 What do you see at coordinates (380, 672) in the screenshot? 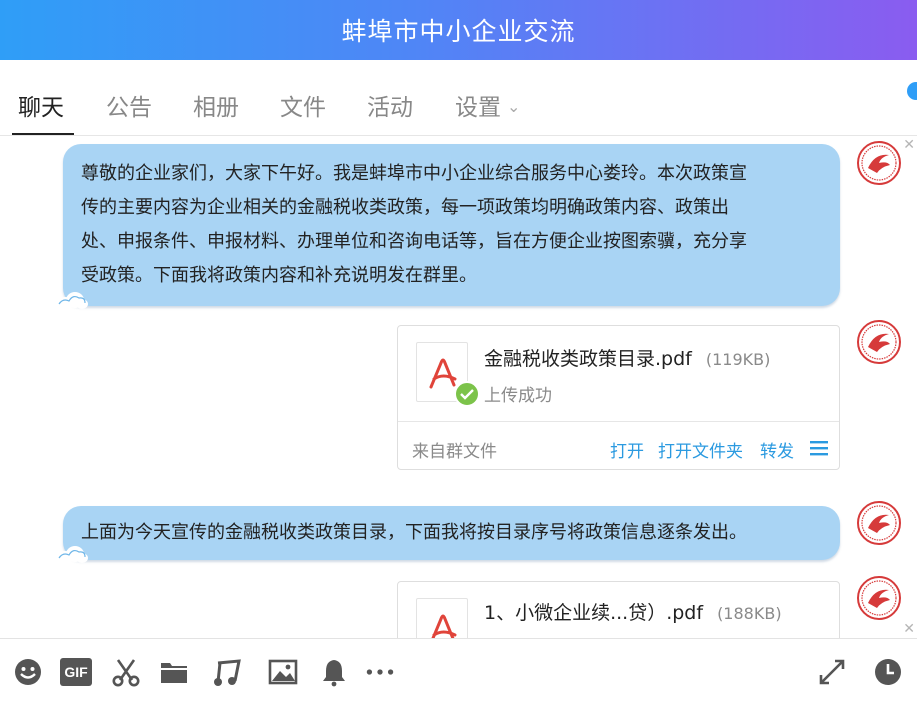
I see `more-icon` at bounding box center [380, 672].